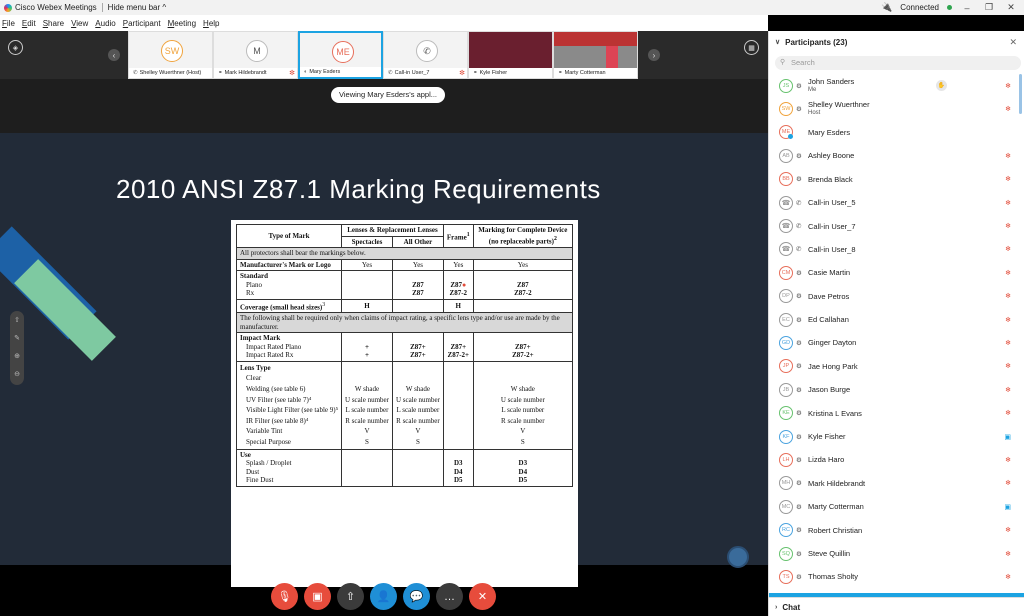 This screenshot has width=1024, height=616. What do you see at coordinates (896, 342) in the screenshot?
I see `participant-row: GD ⚙ Ginger Dayton ❄` at bounding box center [896, 342].